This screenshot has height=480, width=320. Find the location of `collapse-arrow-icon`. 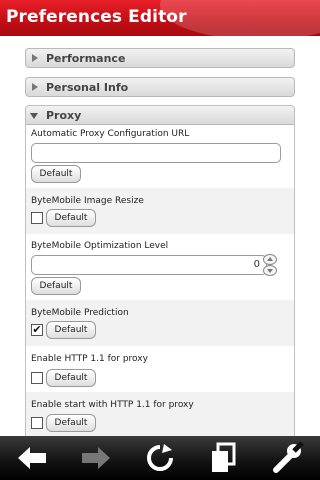

collapse-arrow-icon is located at coordinates (34, 116).